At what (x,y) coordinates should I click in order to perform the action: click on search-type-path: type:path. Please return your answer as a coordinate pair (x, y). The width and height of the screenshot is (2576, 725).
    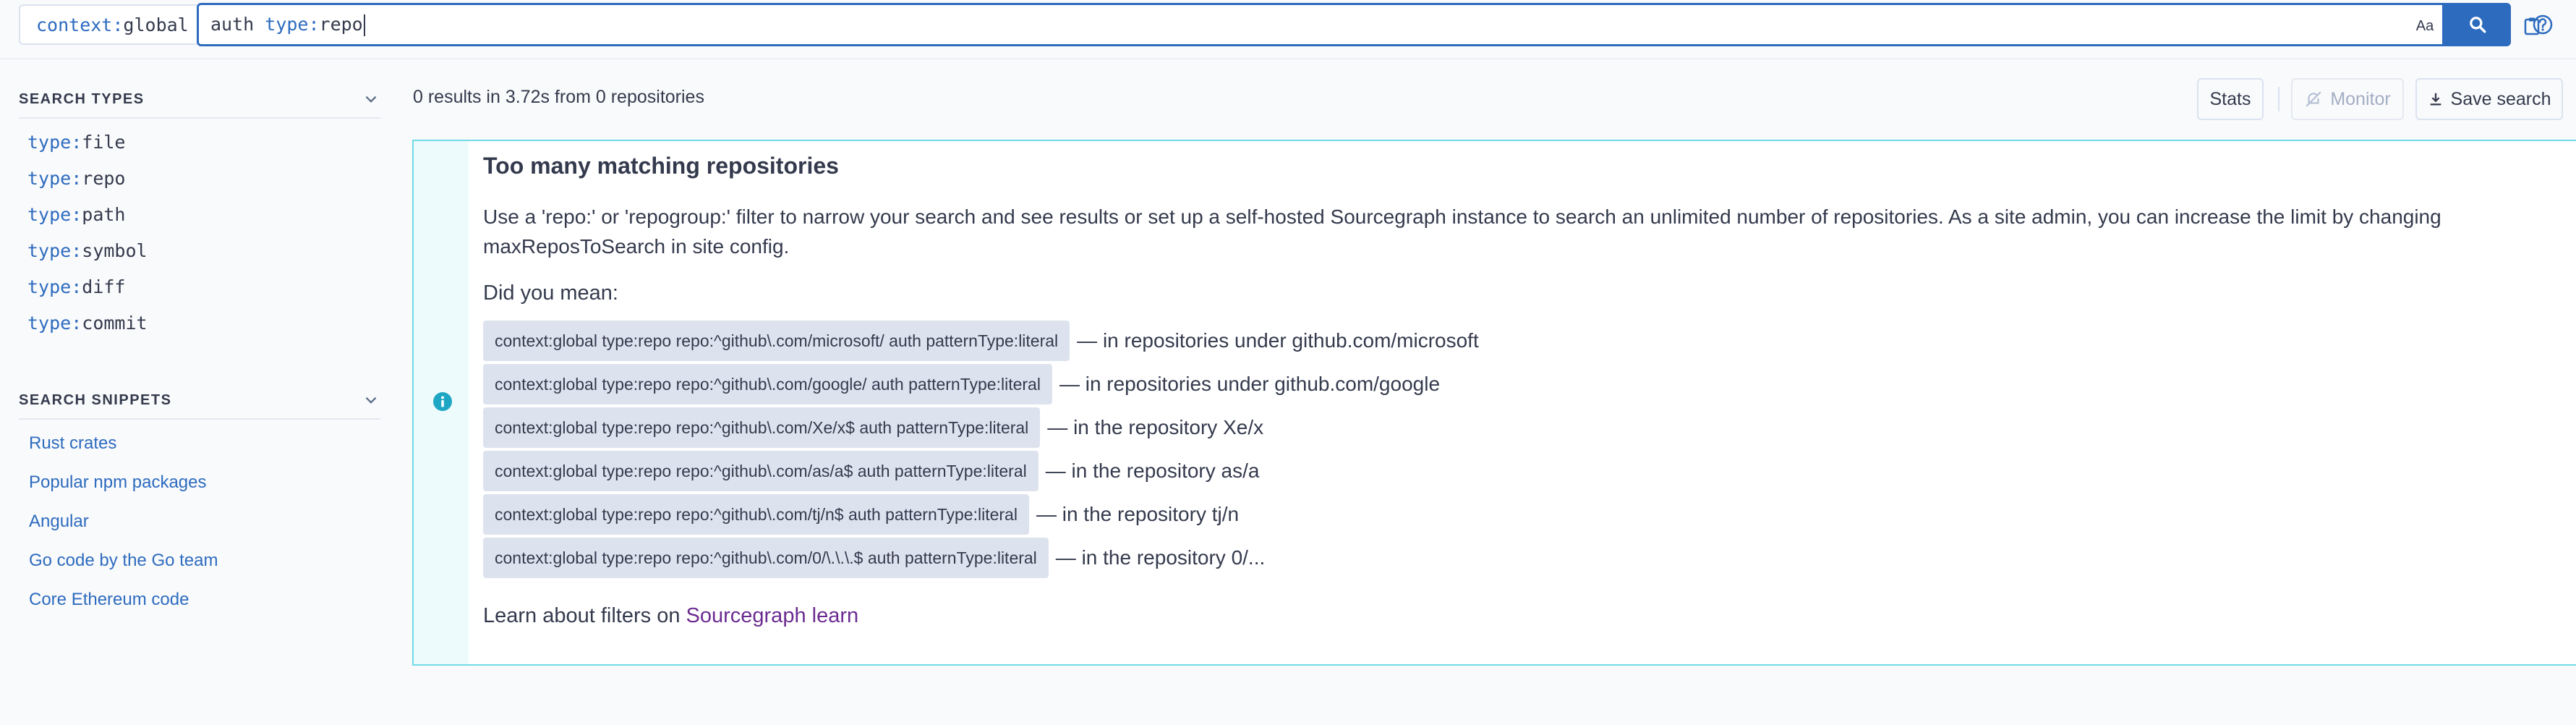
    Looking at the image, I should click on (200, 215).